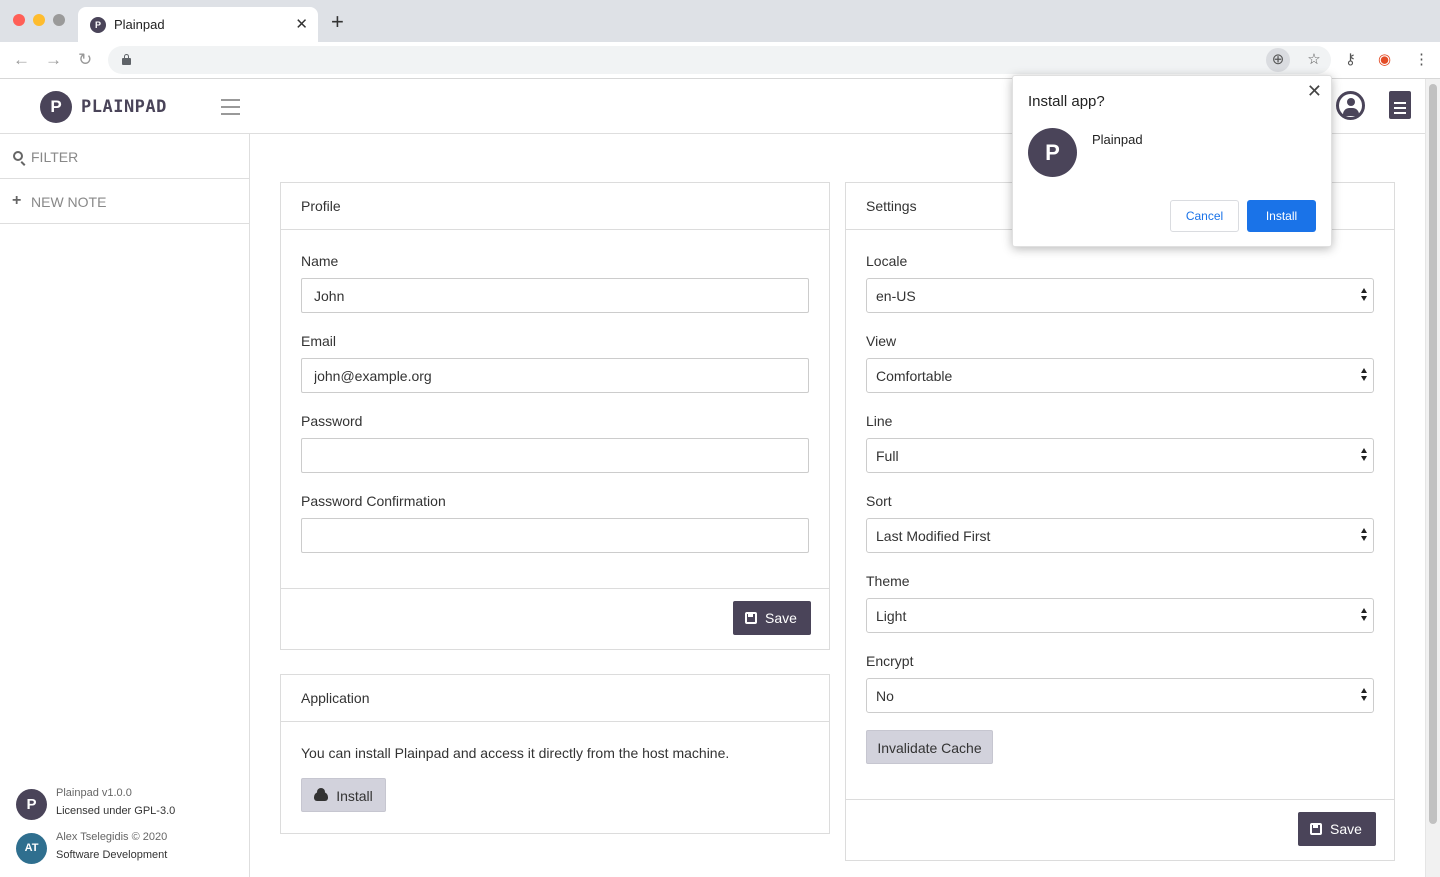  I want to click on password-confirmation-field, so click(555, 535).